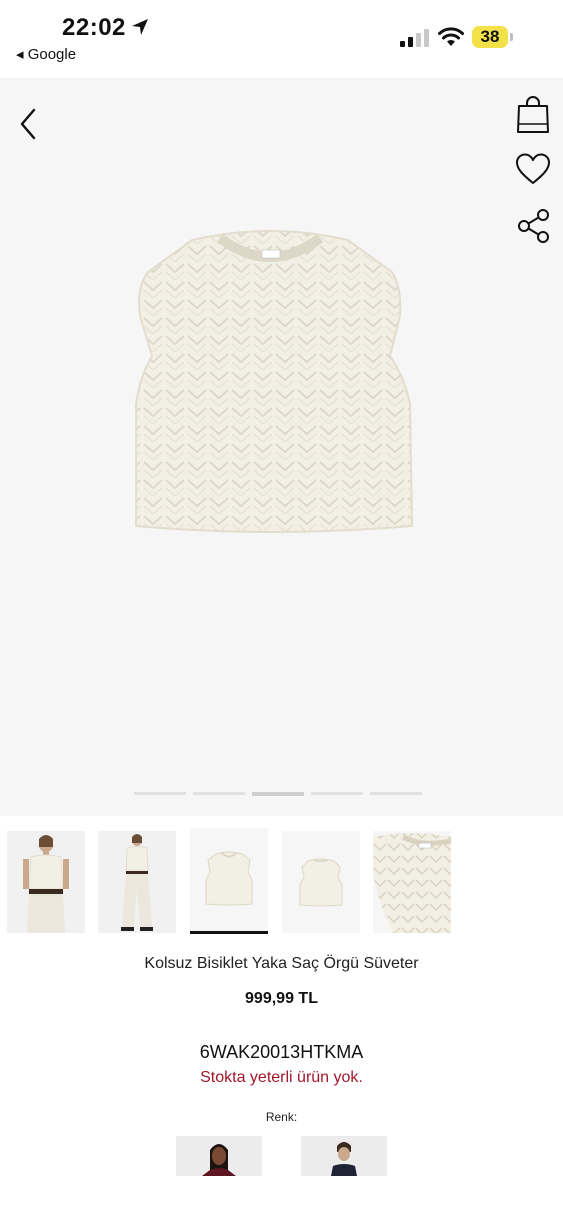  I want to click on battery-percentage: 38, so click(490, 36).